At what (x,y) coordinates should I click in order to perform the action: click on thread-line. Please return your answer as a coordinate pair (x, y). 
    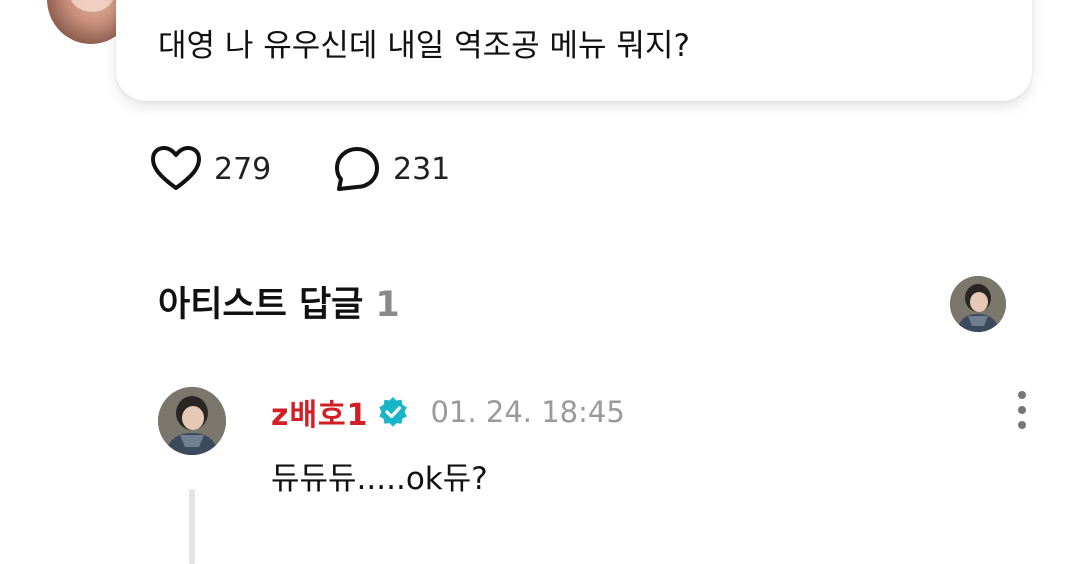
    Looking at the image, I should click on (192, 526).